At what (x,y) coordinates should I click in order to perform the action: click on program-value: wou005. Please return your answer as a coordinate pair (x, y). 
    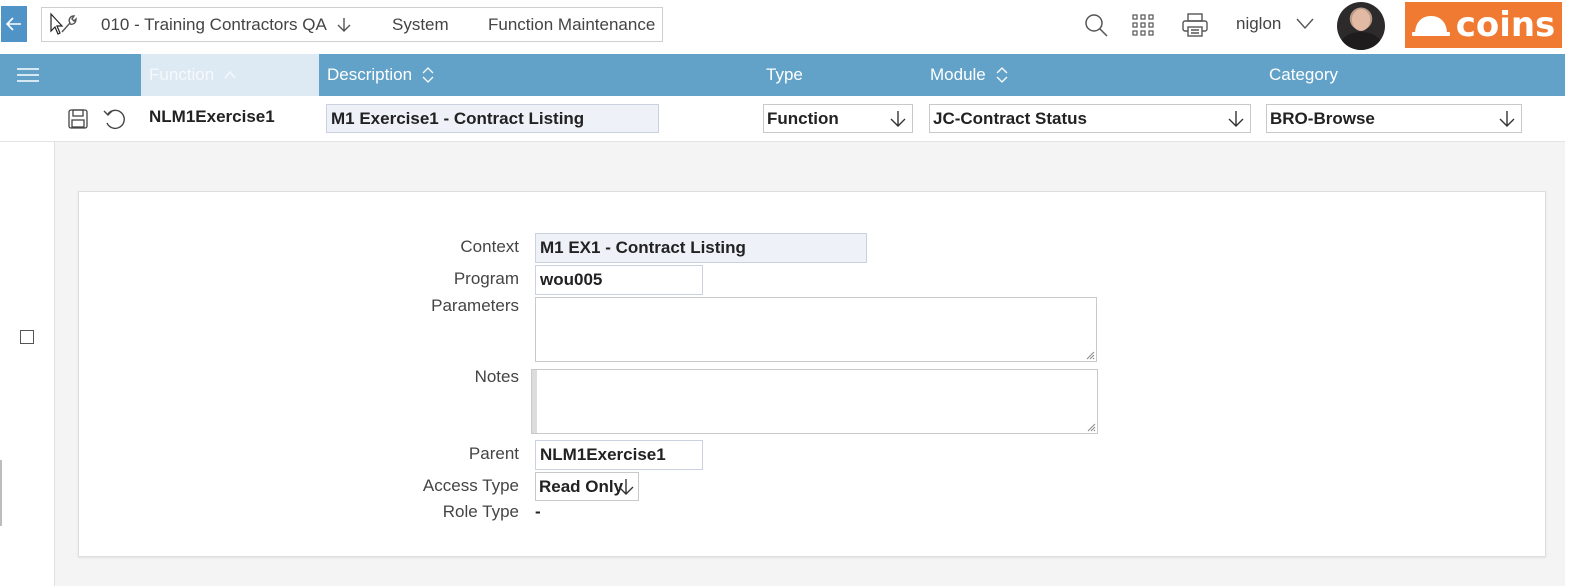
    Looking at the image, I should click on (571, 279).